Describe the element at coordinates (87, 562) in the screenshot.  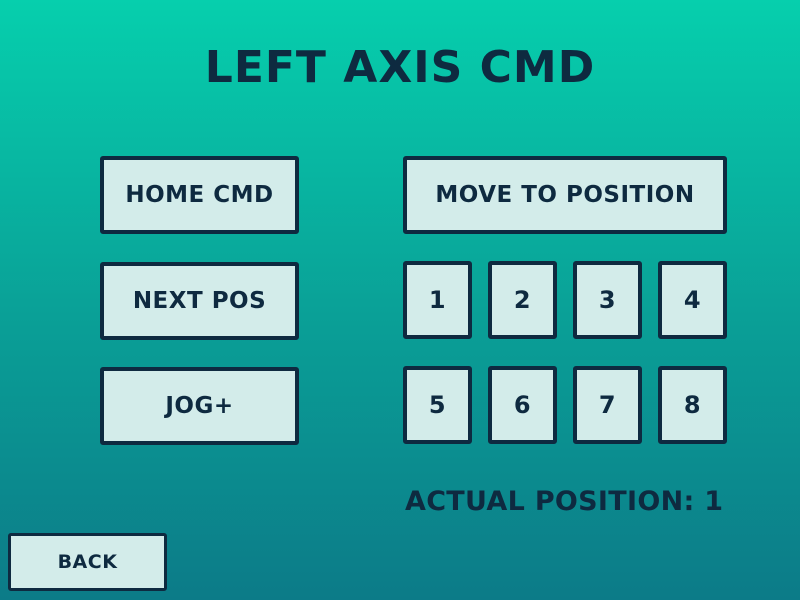
I see `back-button: BACK` at that location.